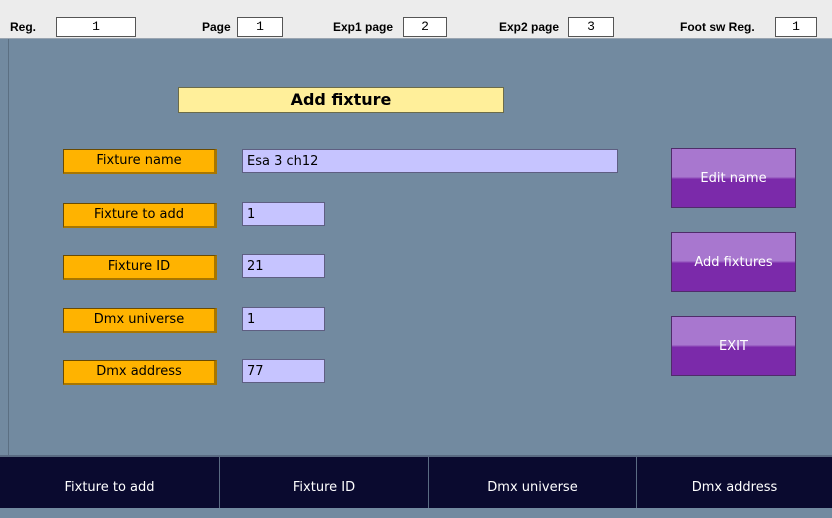 The image size is (832, 518). What do you see at coordinates (260, 27) in the screenshot?
I see `page-value: 1` at bounding box center [260, 27].